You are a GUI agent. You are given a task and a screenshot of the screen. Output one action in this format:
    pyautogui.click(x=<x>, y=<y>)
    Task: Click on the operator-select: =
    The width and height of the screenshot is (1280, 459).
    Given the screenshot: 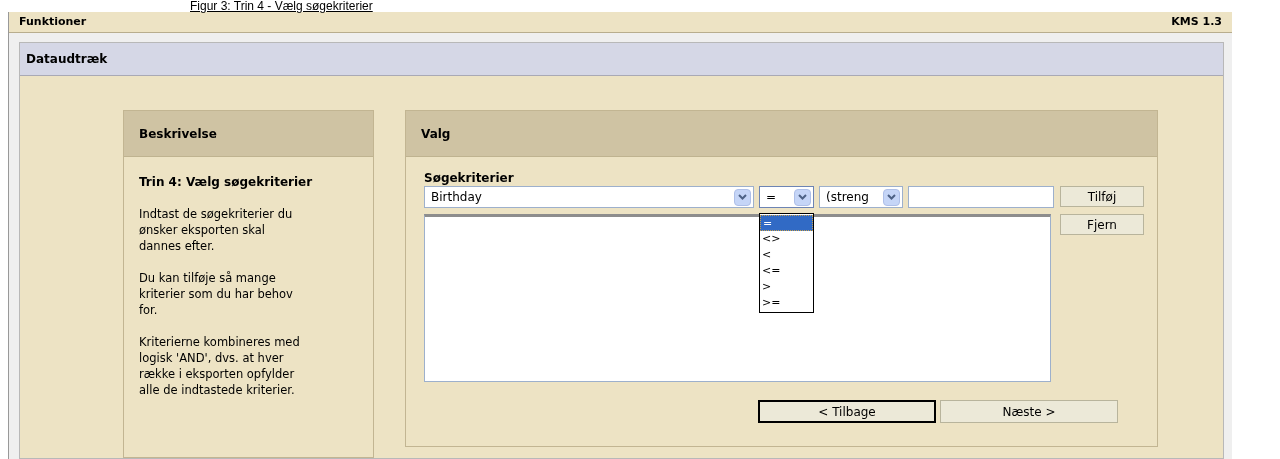 What is the action you would take?
    pyautogui.click(x=786, y=197)
    